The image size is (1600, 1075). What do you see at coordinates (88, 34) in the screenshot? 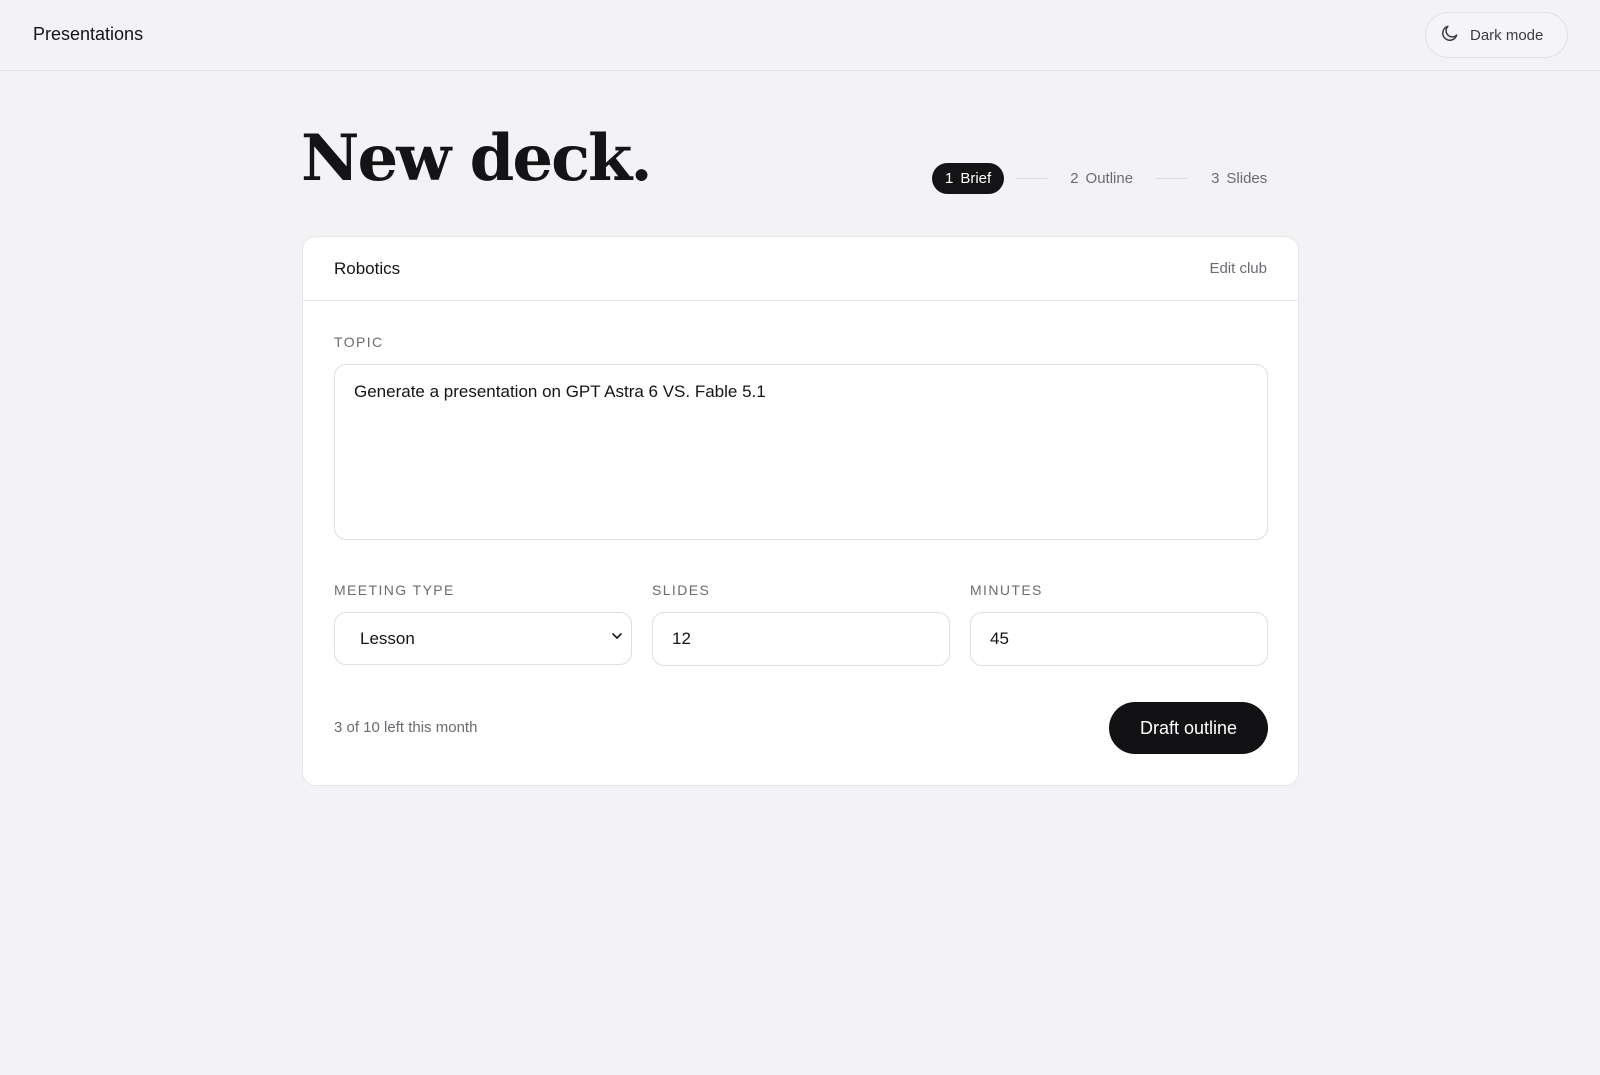
I see `app-title: Presentations` at bounding box center [88, 34].